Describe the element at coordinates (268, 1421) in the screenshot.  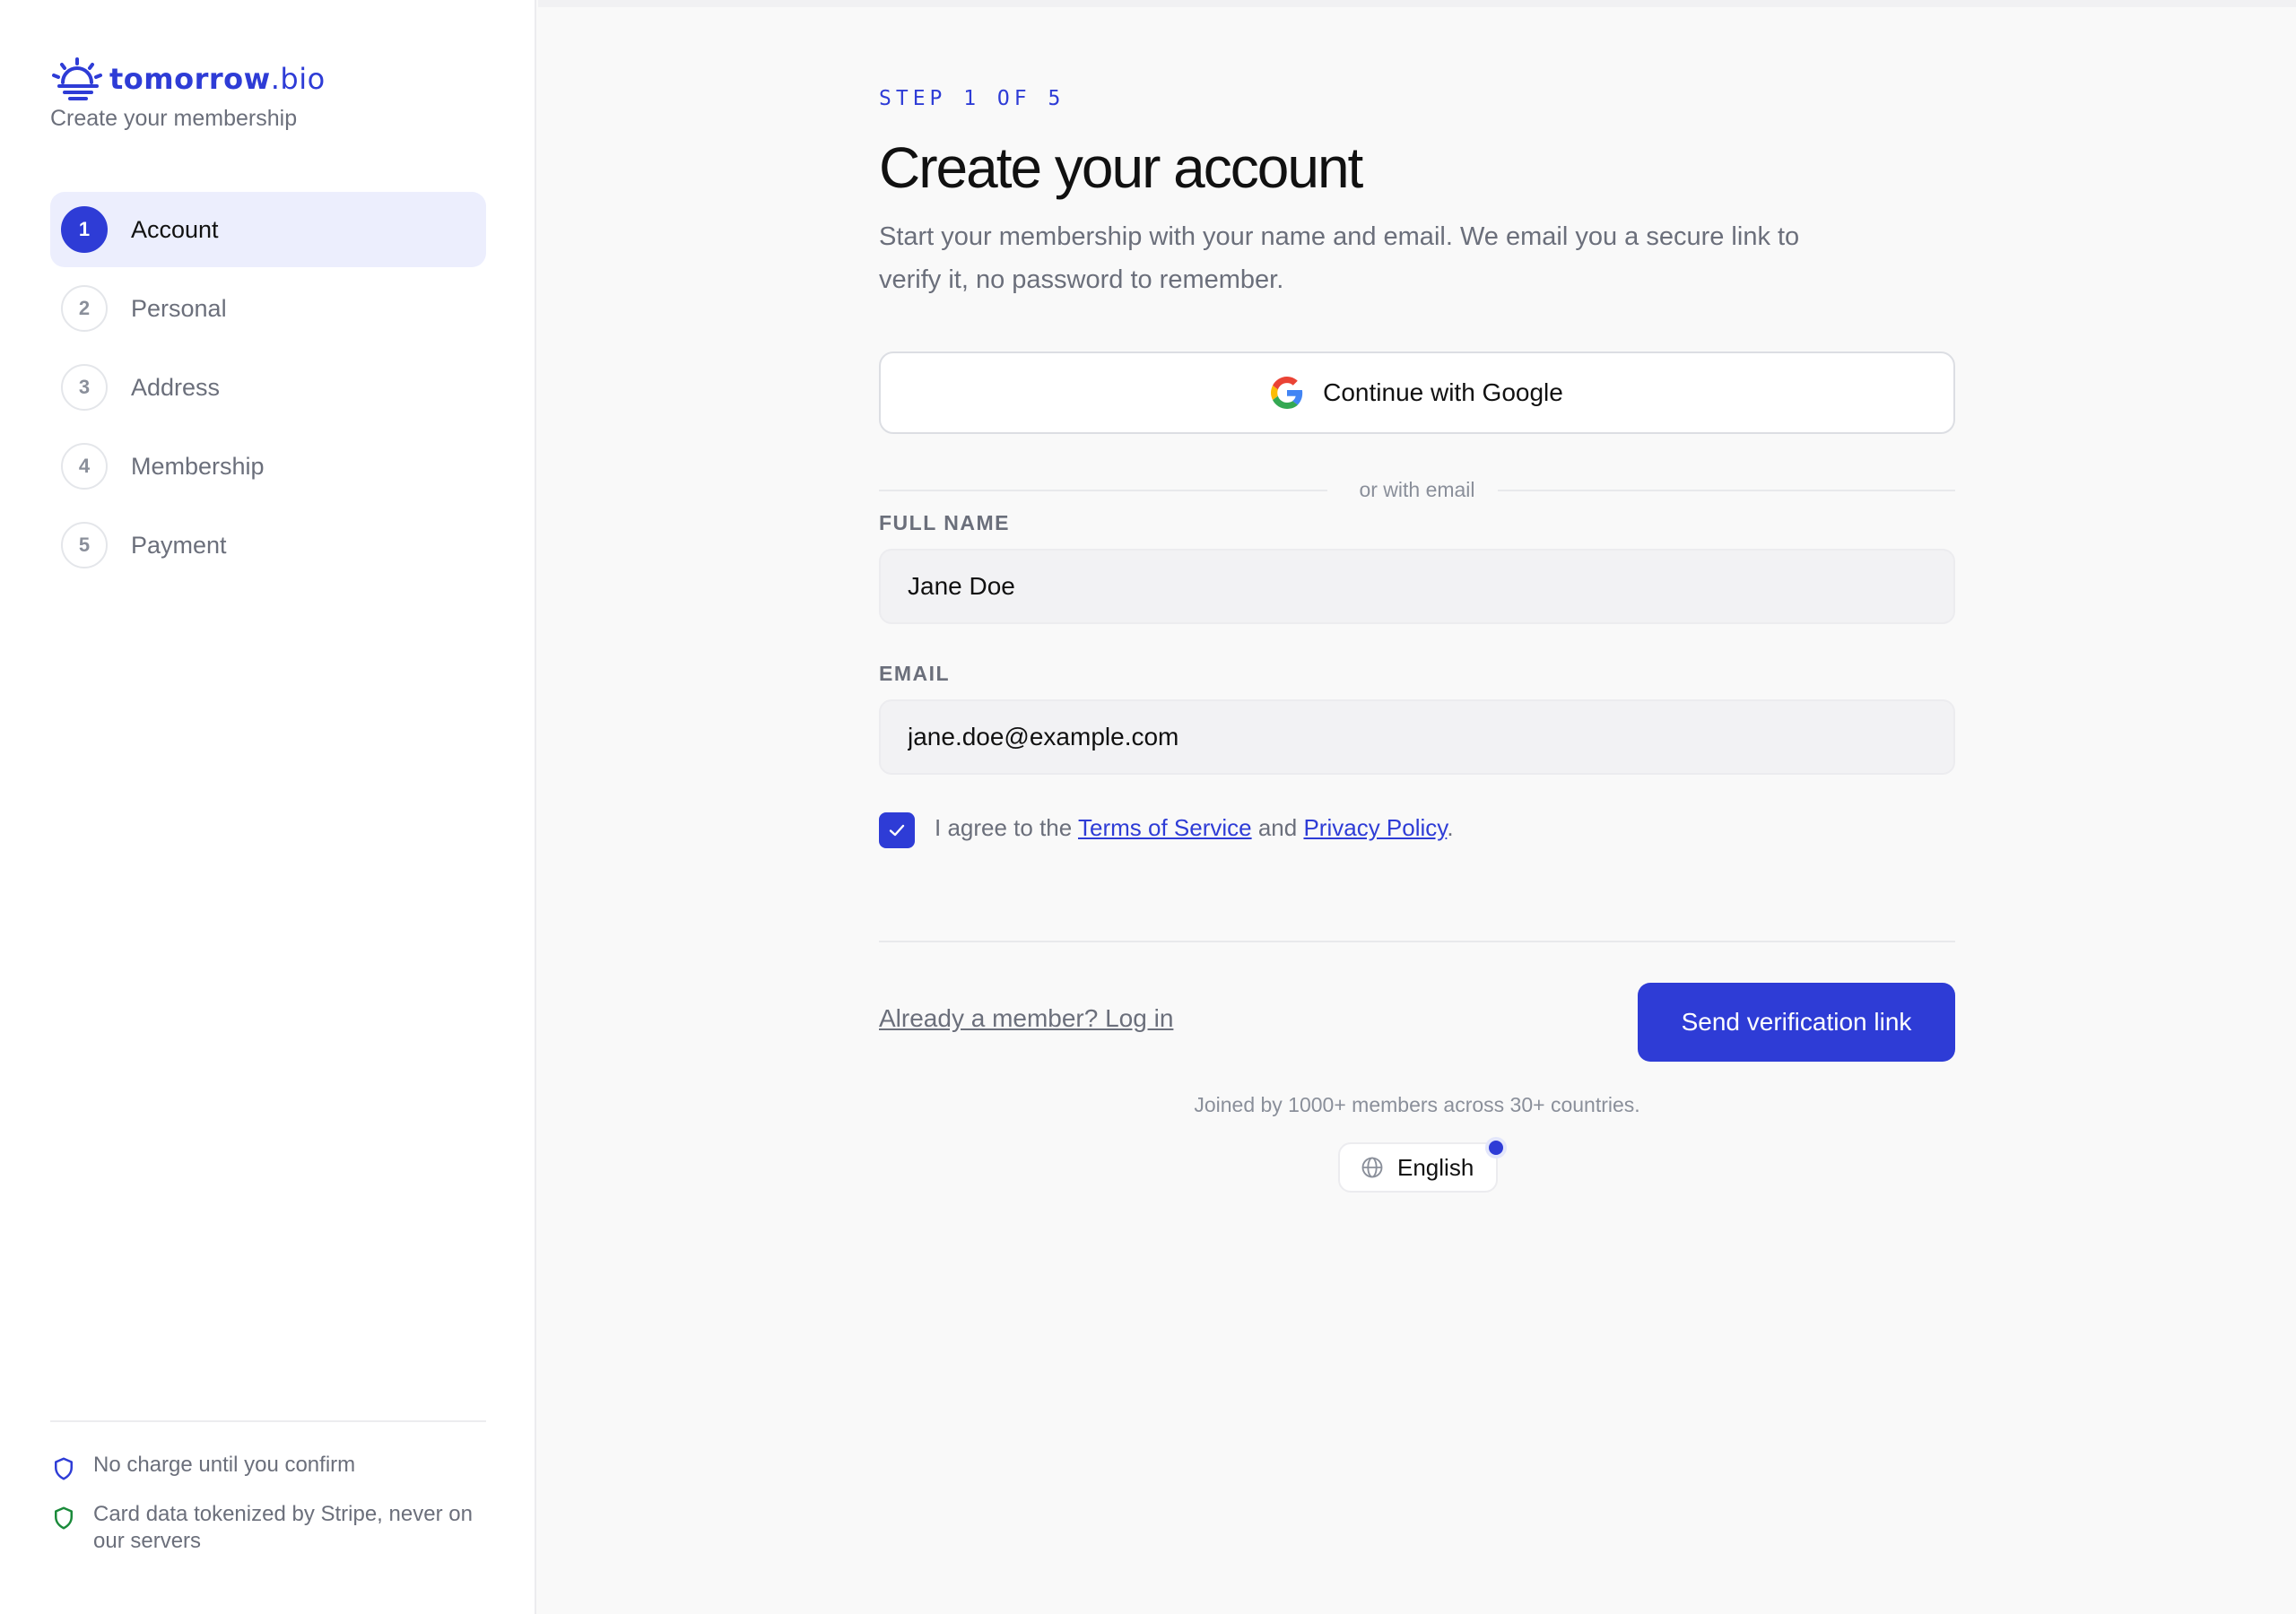
I see `sidebar-divider` at that location.